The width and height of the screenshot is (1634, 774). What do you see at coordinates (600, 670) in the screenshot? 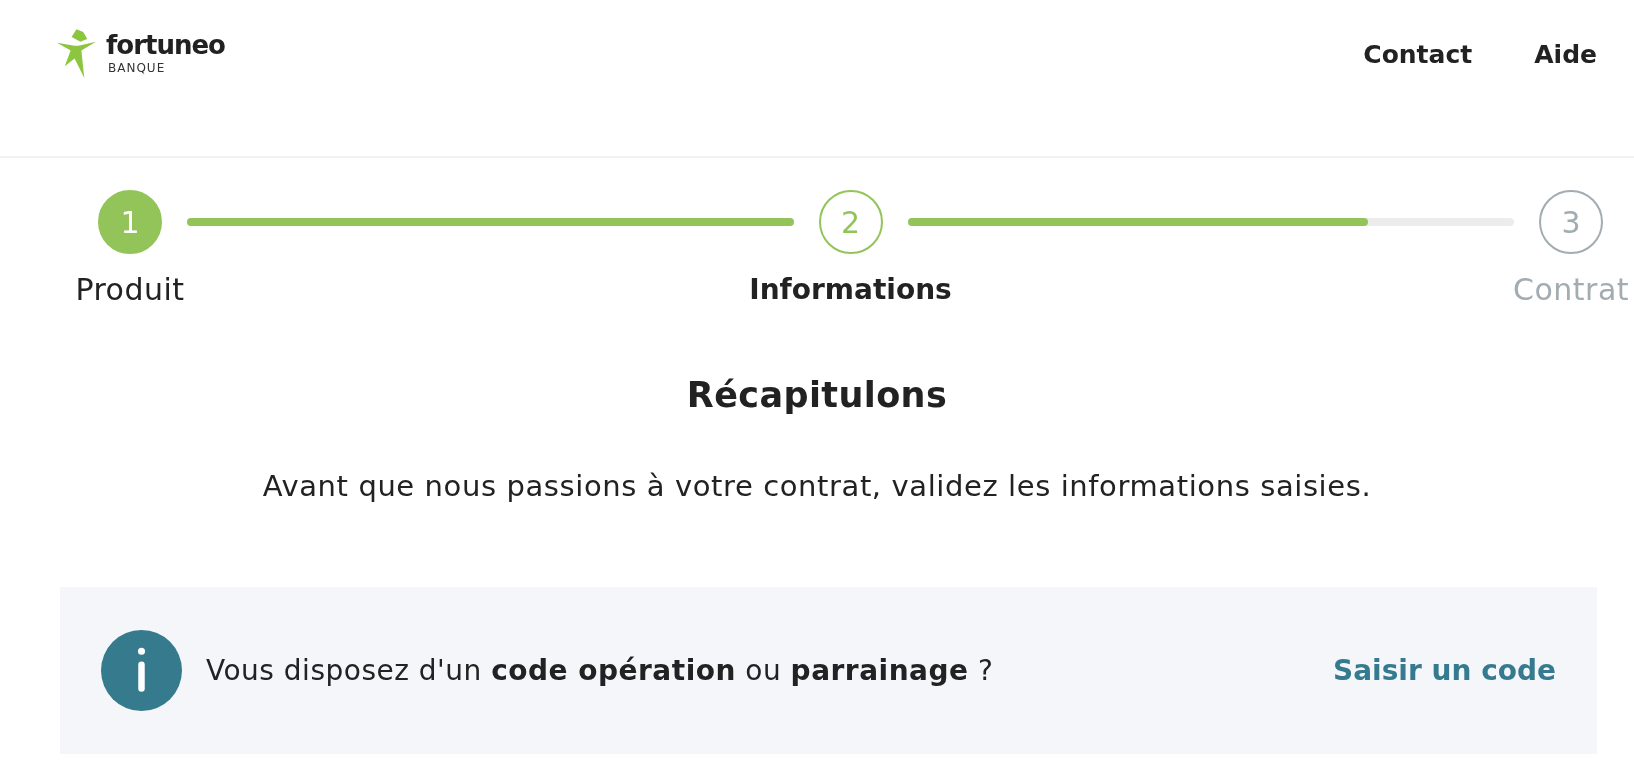
I see `promo-text: Vous disposez d'un code opération ou parrainage ?` at bounding box center [600, 670].